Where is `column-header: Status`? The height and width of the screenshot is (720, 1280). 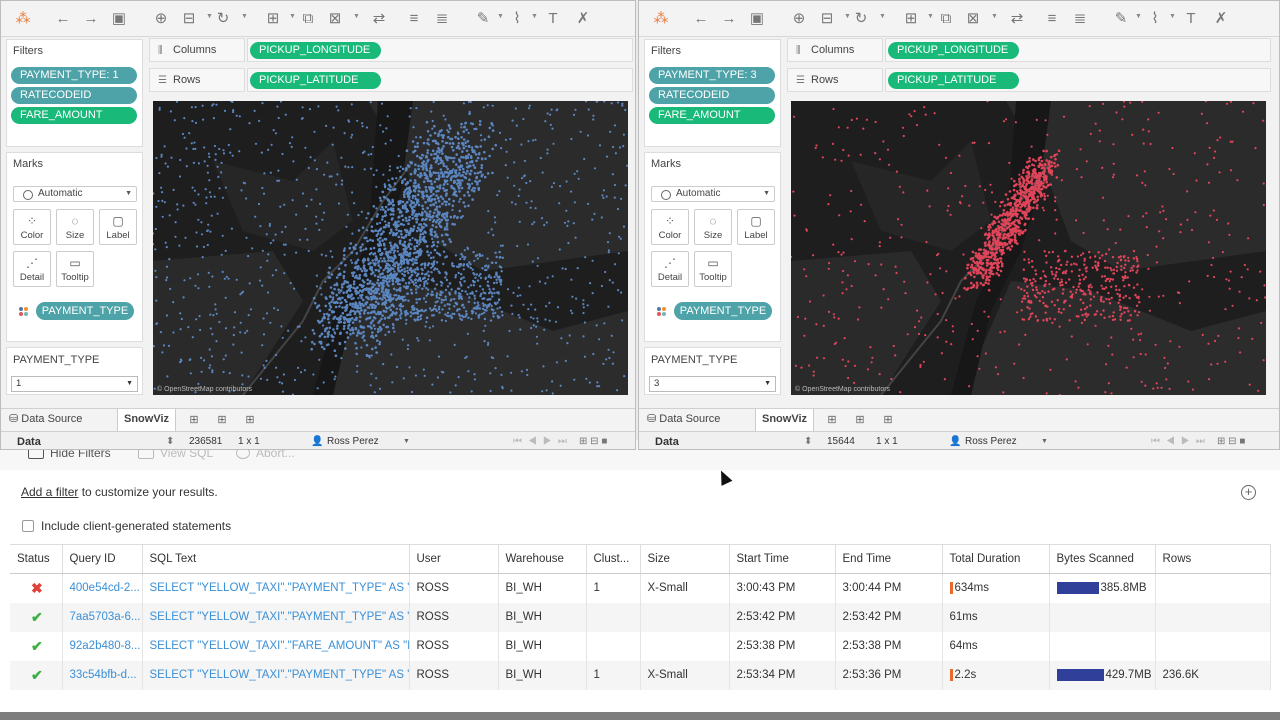 column-header: Status is located at coordinates (36, 559).